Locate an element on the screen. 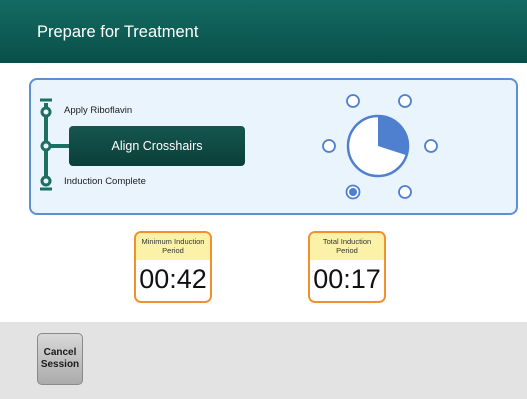 Image resolution: width=527 pixels, height=399 pixels. position-indicator-top-left is located at coordinates (353, 101).